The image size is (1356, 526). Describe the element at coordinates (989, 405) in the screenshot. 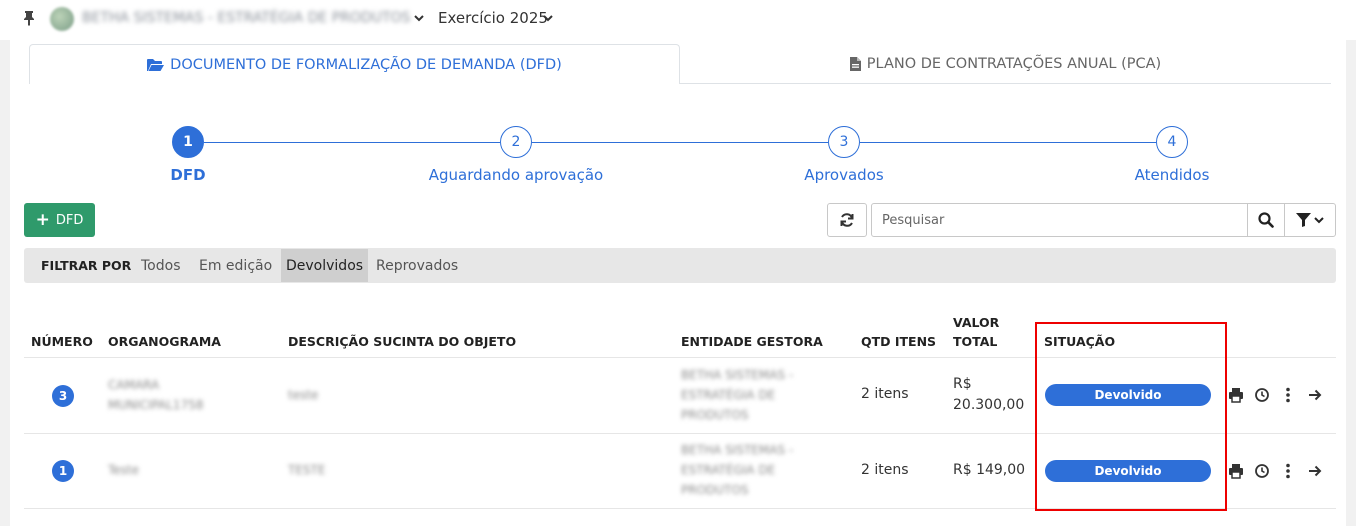

I see `valor-total-cell: 20.300,00` at that location.